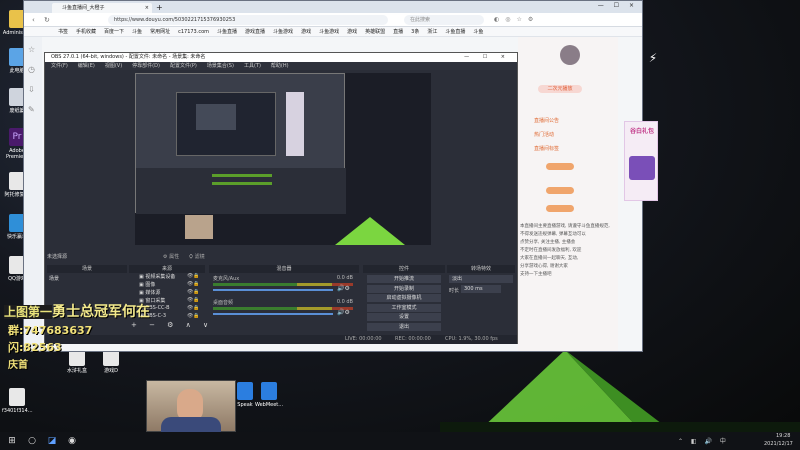 Image resolution: width=800 pixels, height=450 pixels. Describe the element at coordinates (159, 7) in the screenshot. I see `new-tab-icon: +` at that location.